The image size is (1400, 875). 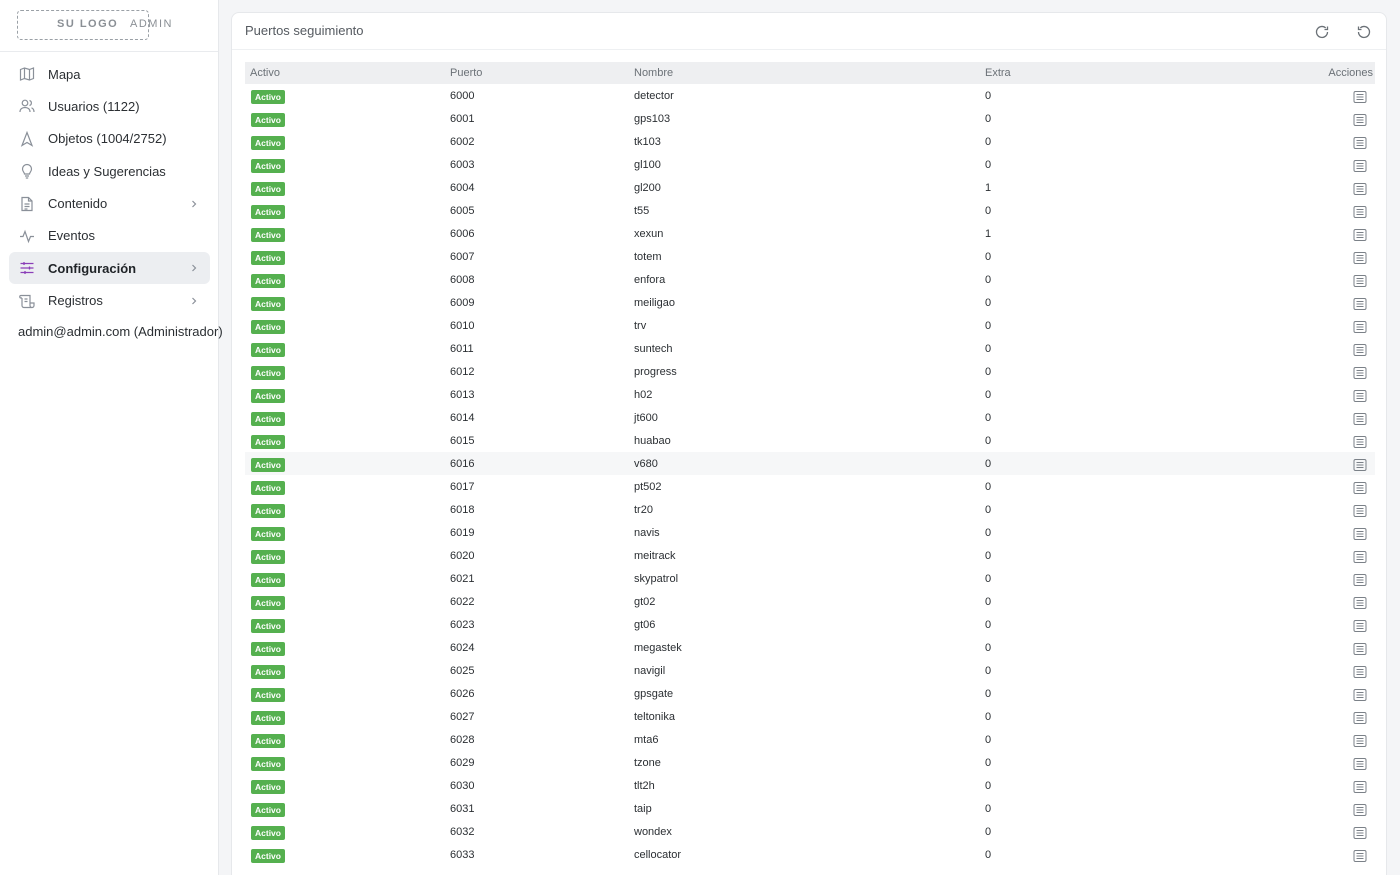 What do you see at coordinates (810, 95) in the screenshot?
I see `table-row: Activo 6000 detector 0` at bounding box center [810, 95].